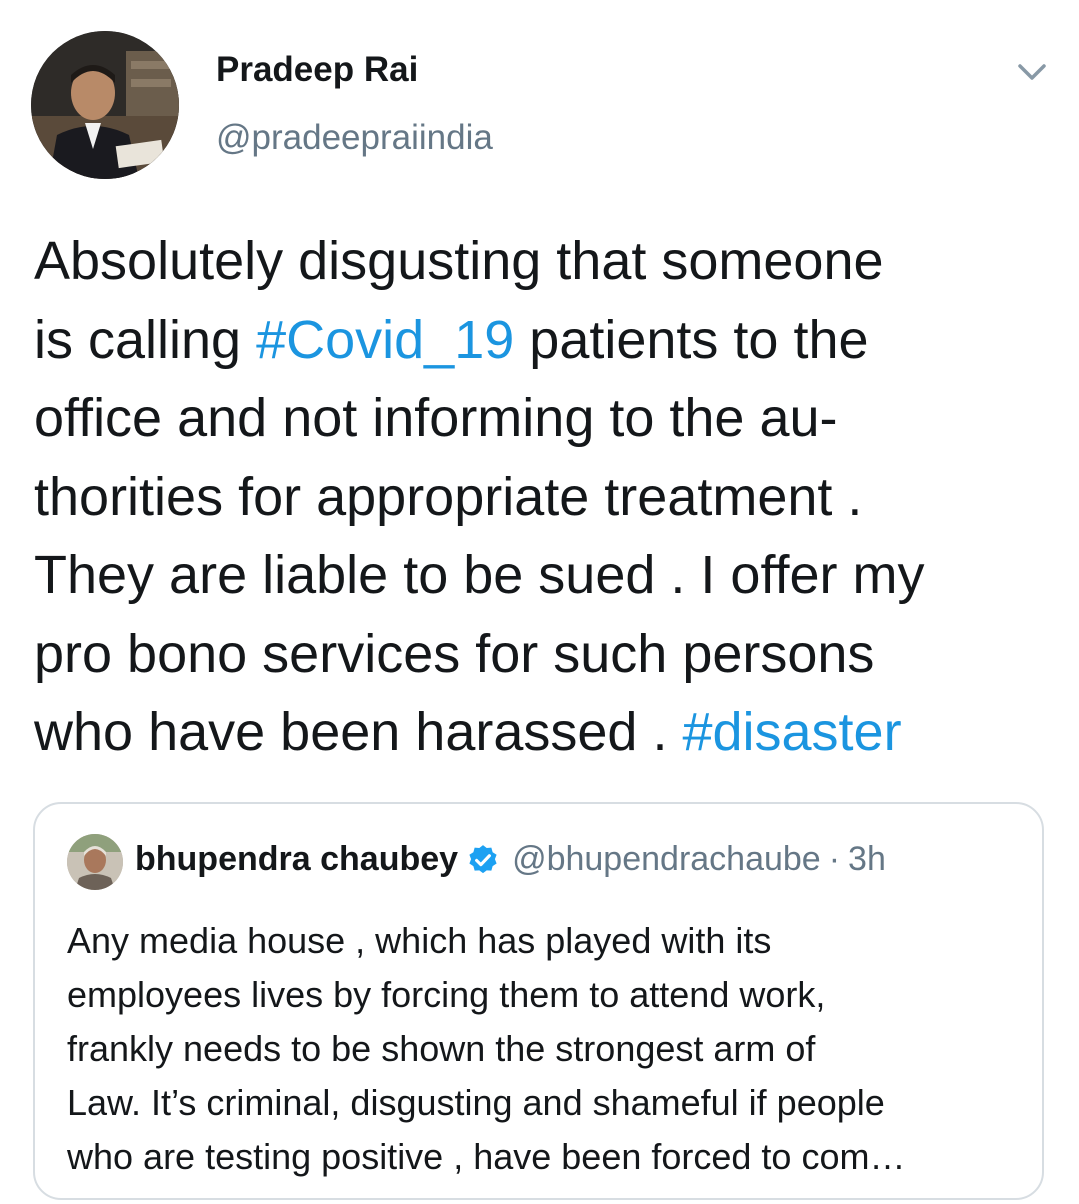 The image size is (1079, 1204). Describe the element at coordinates (354, 138) in the screenshot. I see `author-handle: @pradeepraiindia` at that location.